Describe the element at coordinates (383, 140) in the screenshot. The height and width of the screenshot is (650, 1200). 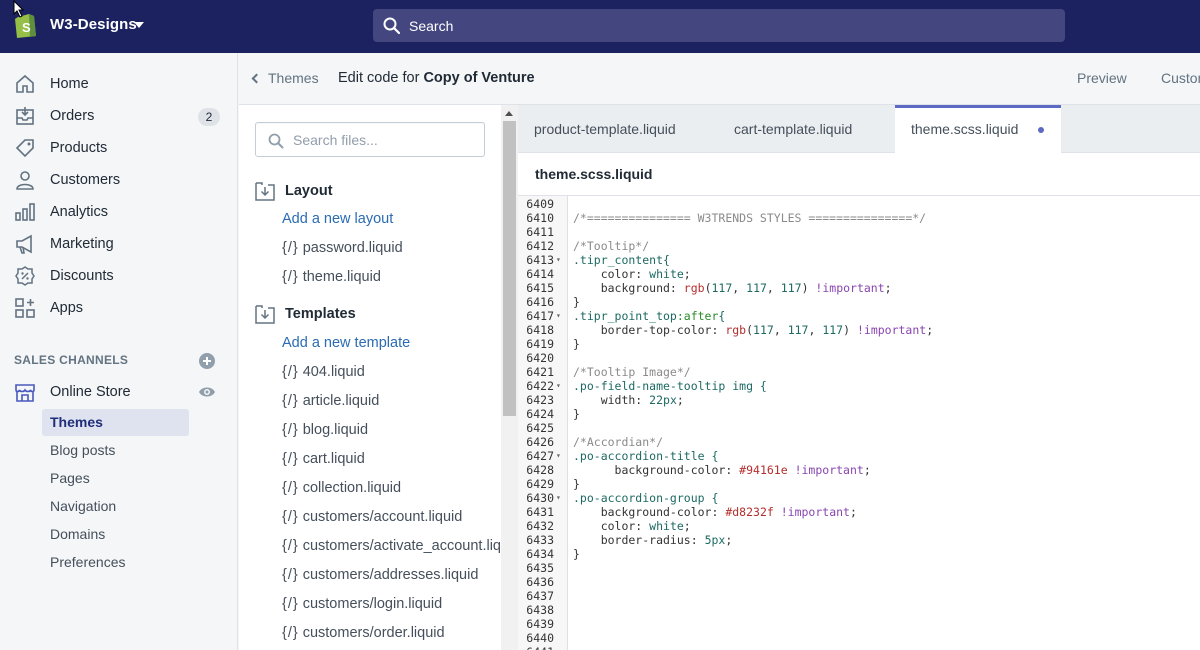
I see `file-search-input` at that location.